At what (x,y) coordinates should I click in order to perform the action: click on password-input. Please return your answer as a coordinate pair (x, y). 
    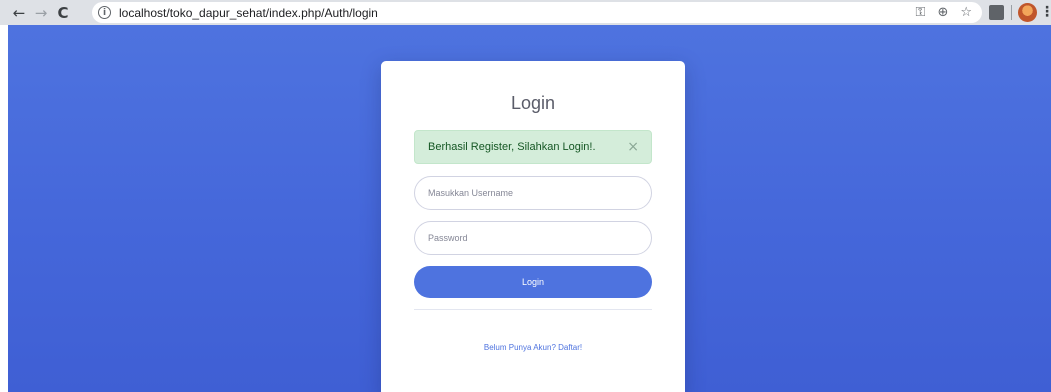
    Looking at the image, I should click on (533, 238).